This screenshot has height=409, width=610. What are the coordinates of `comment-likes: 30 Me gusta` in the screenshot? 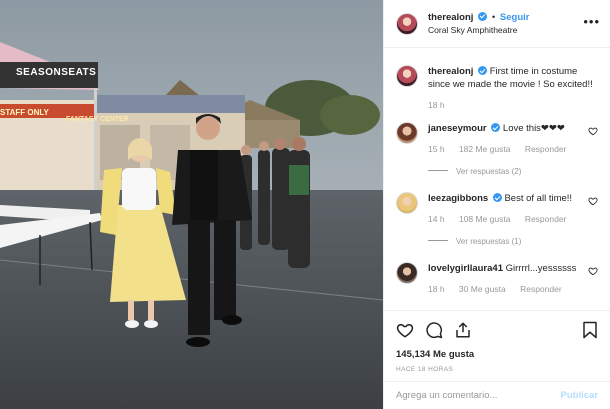 It's located at (482, 289).